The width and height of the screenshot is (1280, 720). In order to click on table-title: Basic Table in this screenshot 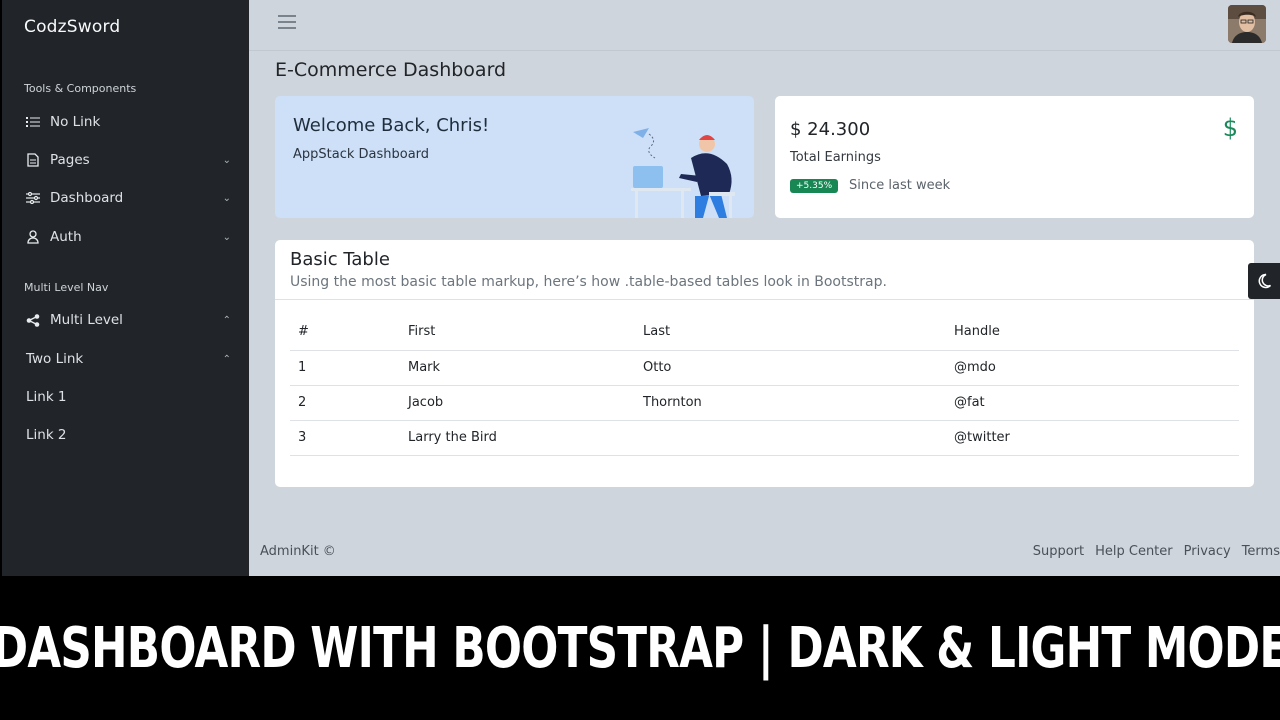, I will do `click(340, 259)`.